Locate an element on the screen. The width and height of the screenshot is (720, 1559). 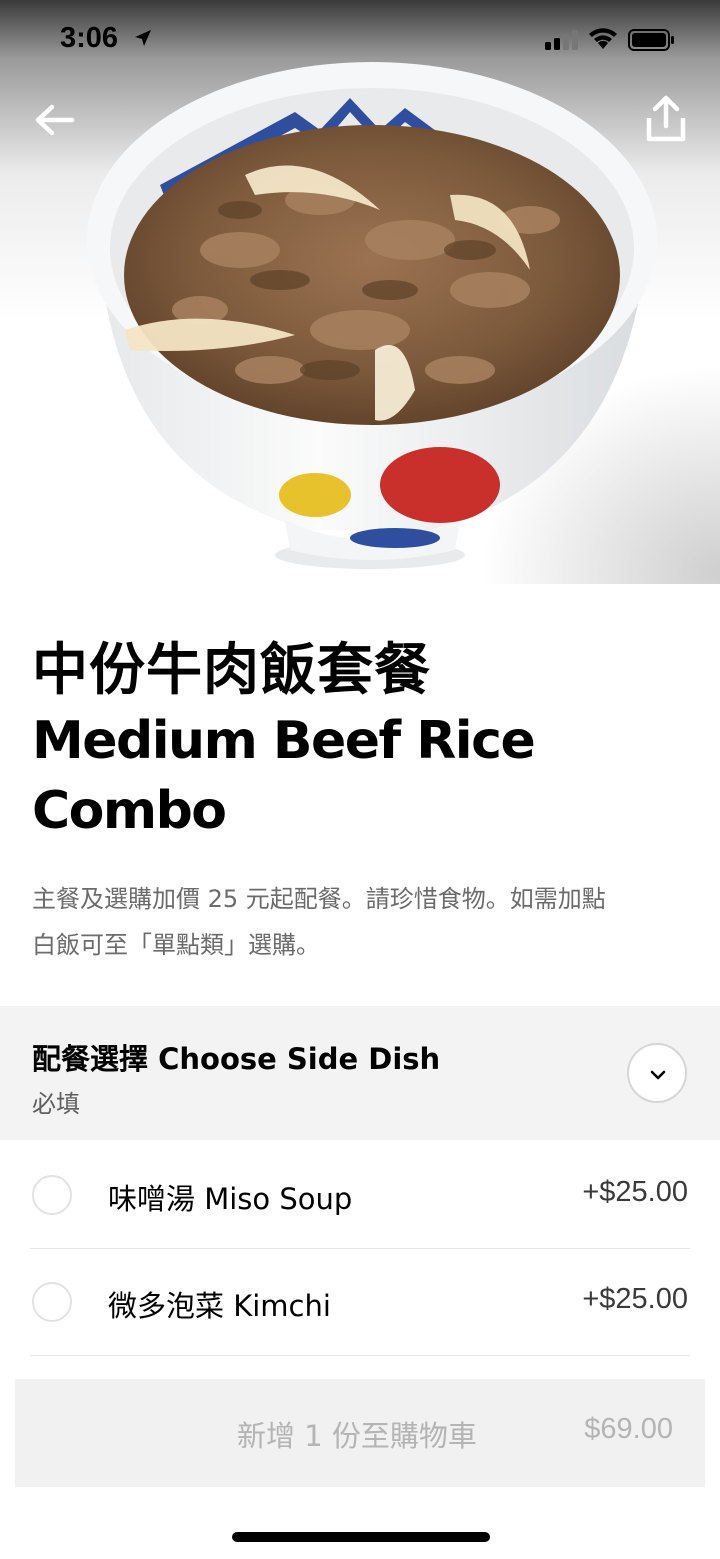
item-title-en-line1: Medium Beef Rice is located at coordinates (284, 741).